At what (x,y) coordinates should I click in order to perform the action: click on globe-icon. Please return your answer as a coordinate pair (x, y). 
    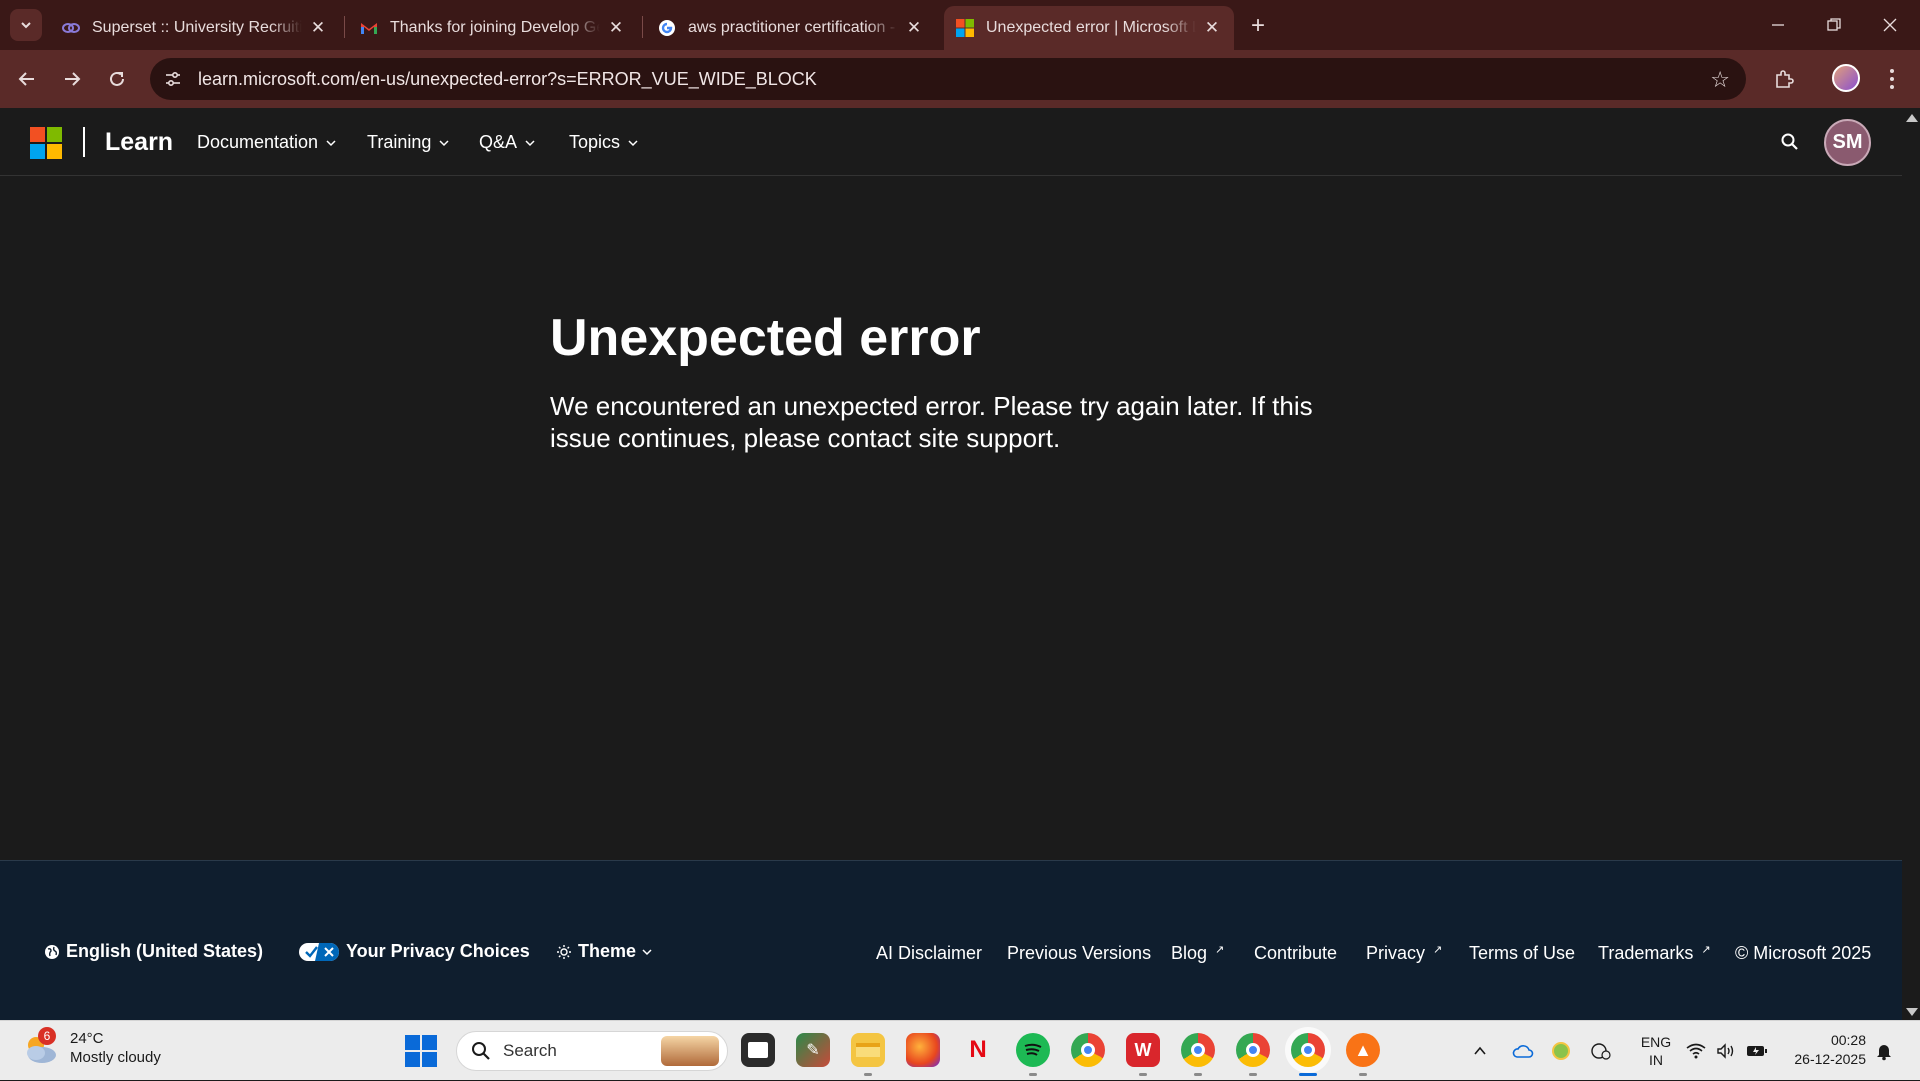
    Looking at the image, I should click on (52, 951).